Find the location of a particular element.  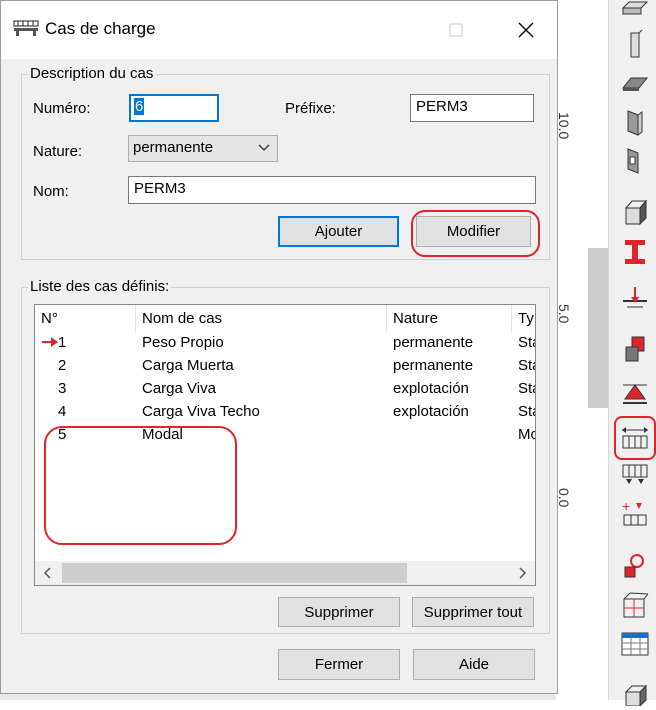

load-case-icon is located at coordinates (26, 28).